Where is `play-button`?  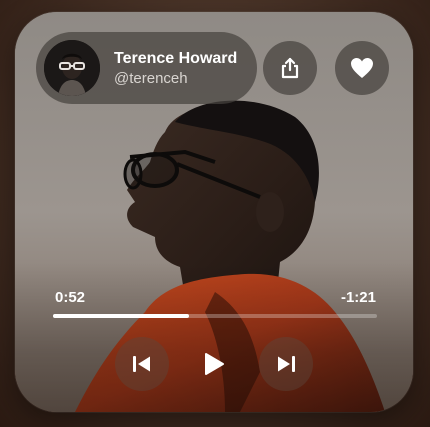
play-button is located at coordinates (214, 364).